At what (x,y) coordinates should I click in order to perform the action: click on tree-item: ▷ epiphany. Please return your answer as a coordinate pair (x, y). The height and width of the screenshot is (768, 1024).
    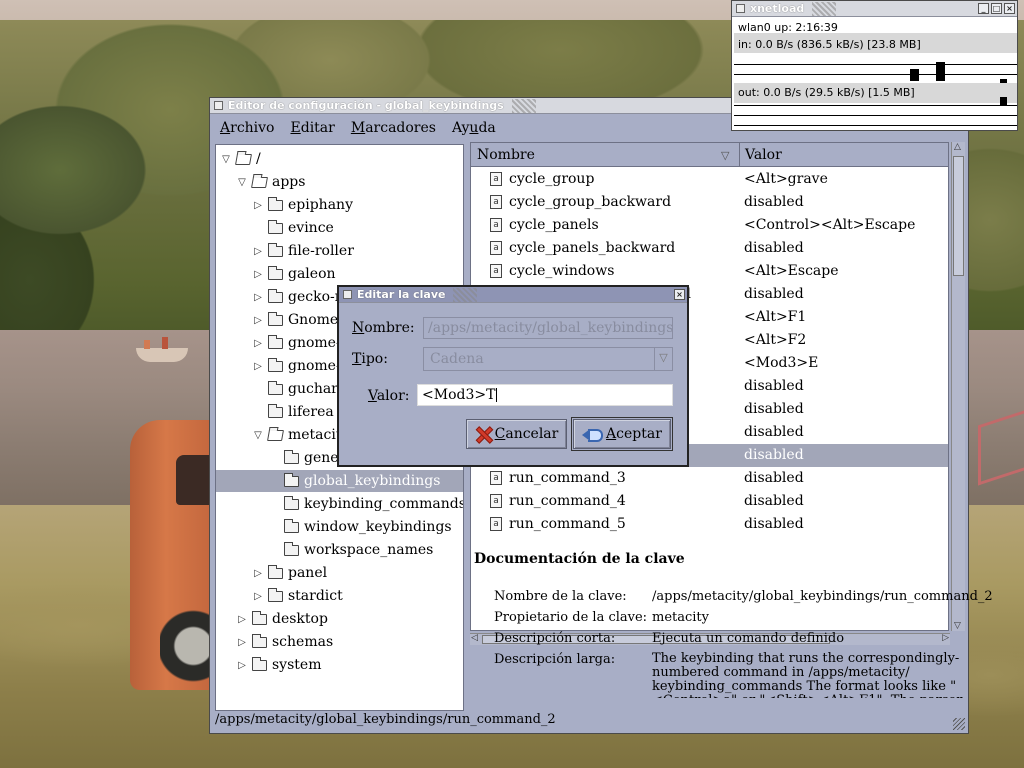
    Looking at the image, I should click on (339, 205).